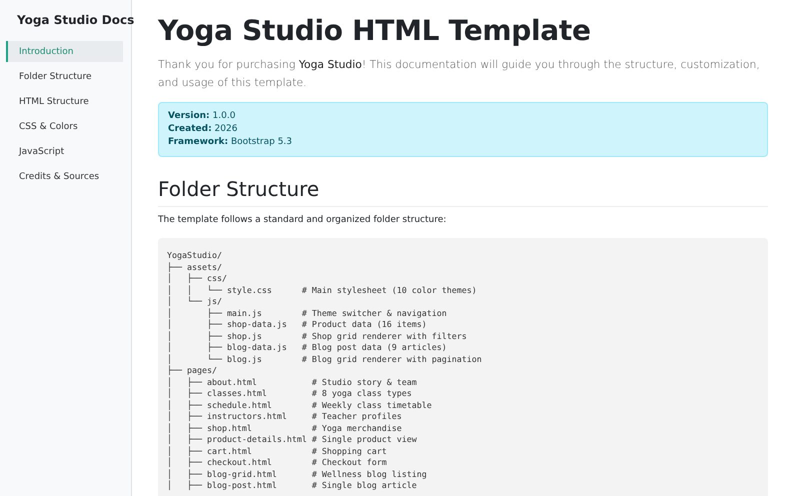 The height and width of the screenshot is (496, 794). I want to click on code-line: │ │ └── style.css # Main stylesheet (10 color themes), so click(322, 290).